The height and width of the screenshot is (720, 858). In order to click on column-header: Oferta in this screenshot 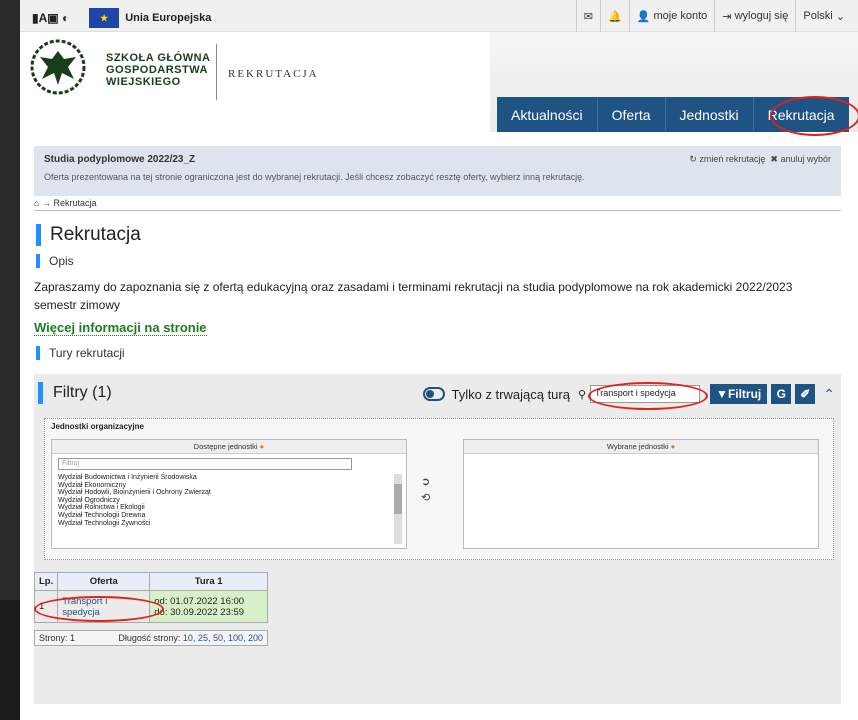, I will do `click(104, 581)`.